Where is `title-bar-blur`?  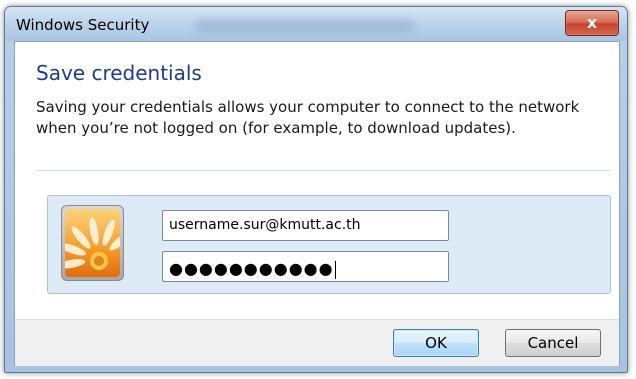 title-bar-blur is located at coordinates (305, 26).